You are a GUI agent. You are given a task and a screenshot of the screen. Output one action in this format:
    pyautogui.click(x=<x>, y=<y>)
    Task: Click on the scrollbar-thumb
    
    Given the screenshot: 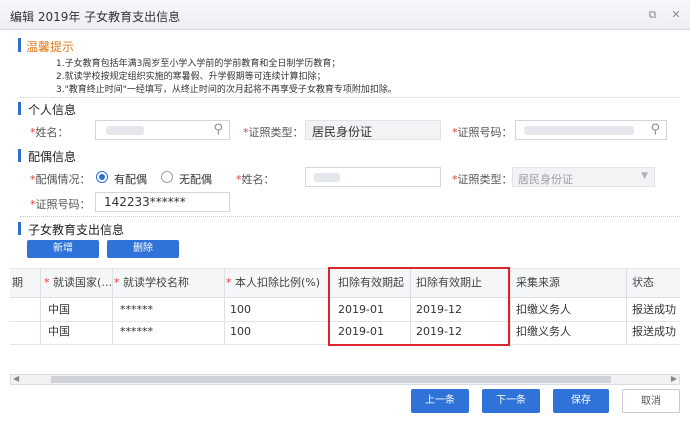 What is the action you would take?
    pyautogui.click(x=331, y=379)
    